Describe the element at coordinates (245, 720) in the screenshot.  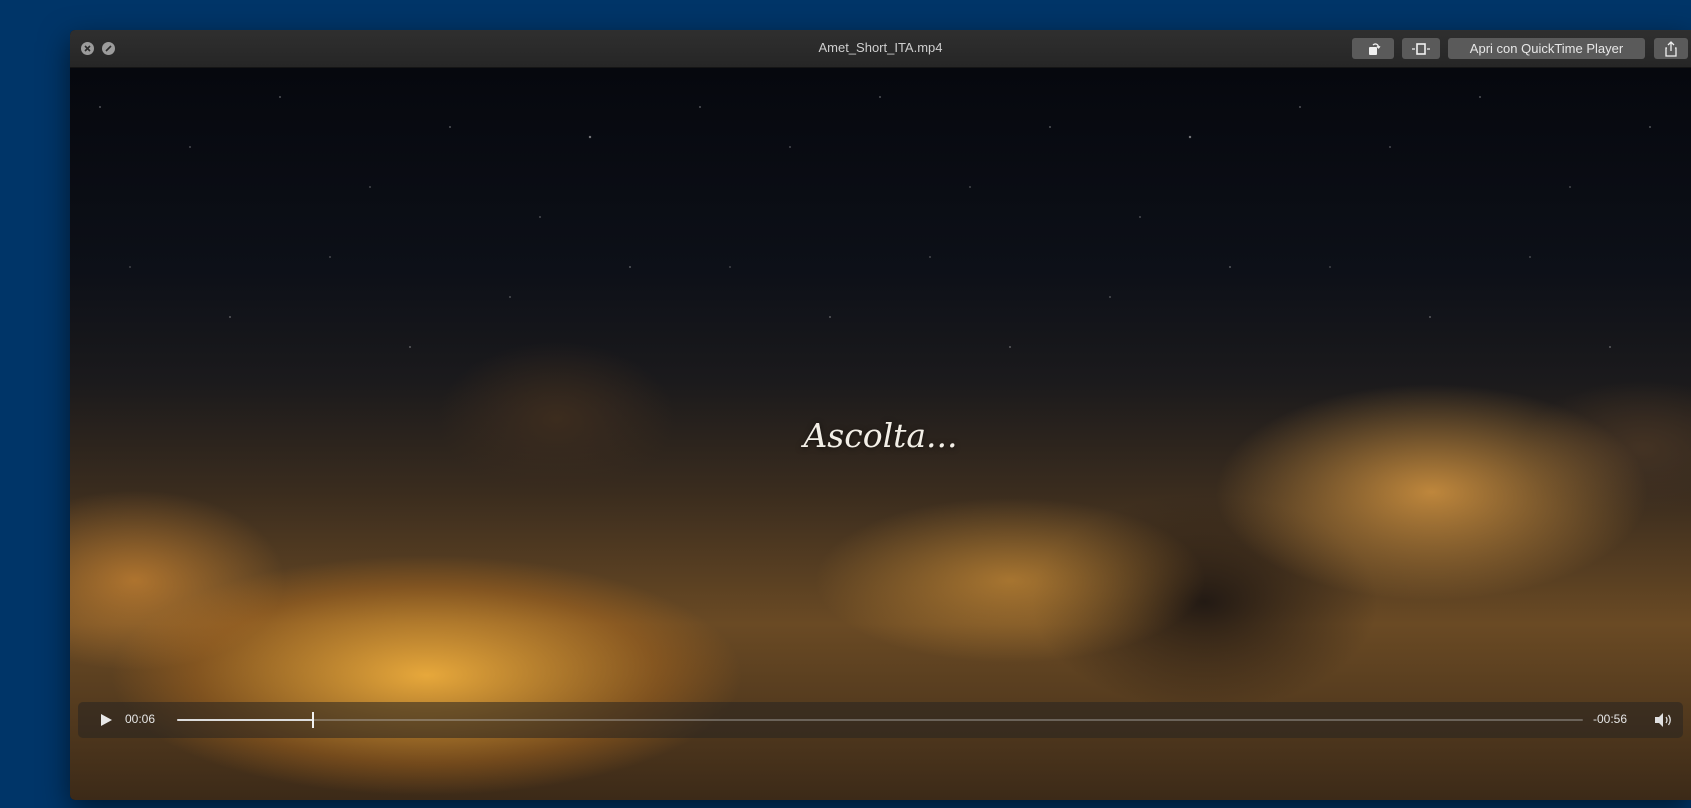
I see `scrubber-progress` at that location.